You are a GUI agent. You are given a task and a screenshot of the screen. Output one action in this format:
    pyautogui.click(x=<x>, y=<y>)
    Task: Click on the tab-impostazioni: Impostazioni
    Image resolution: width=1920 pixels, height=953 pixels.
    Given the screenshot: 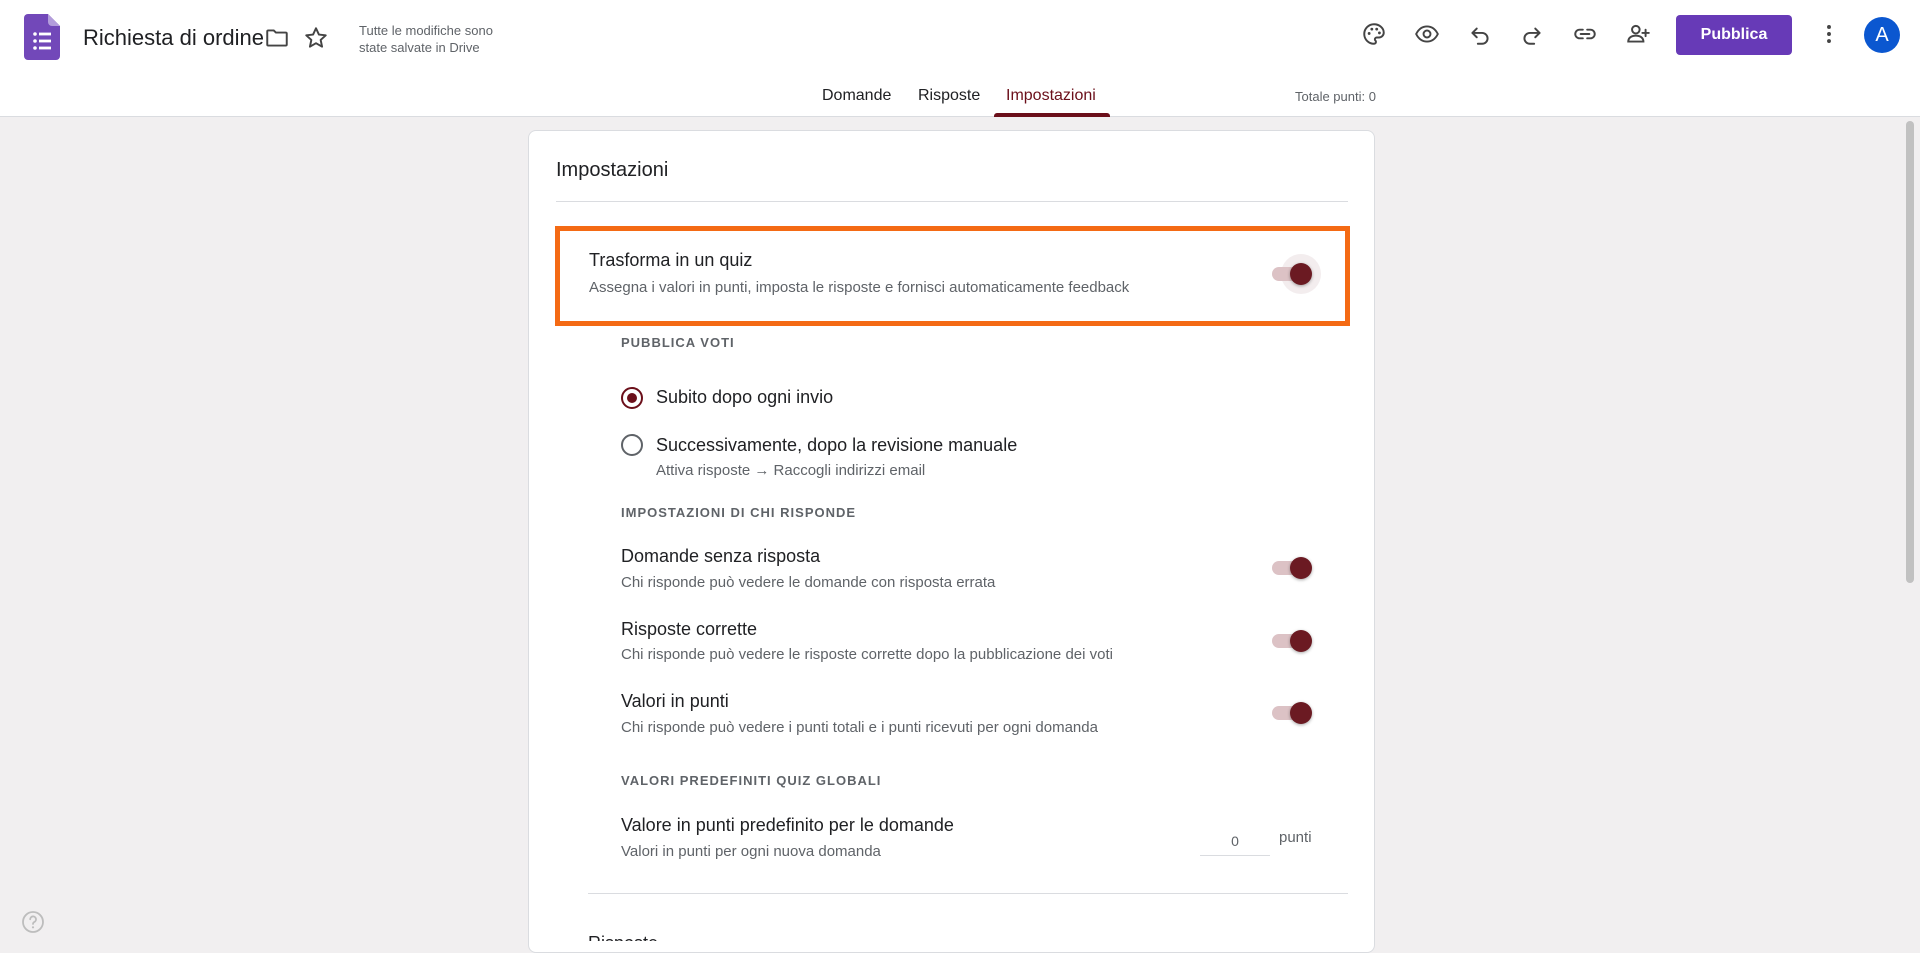 What is the action you would take?
    pyautogui.click(x=1051, y=96)
    